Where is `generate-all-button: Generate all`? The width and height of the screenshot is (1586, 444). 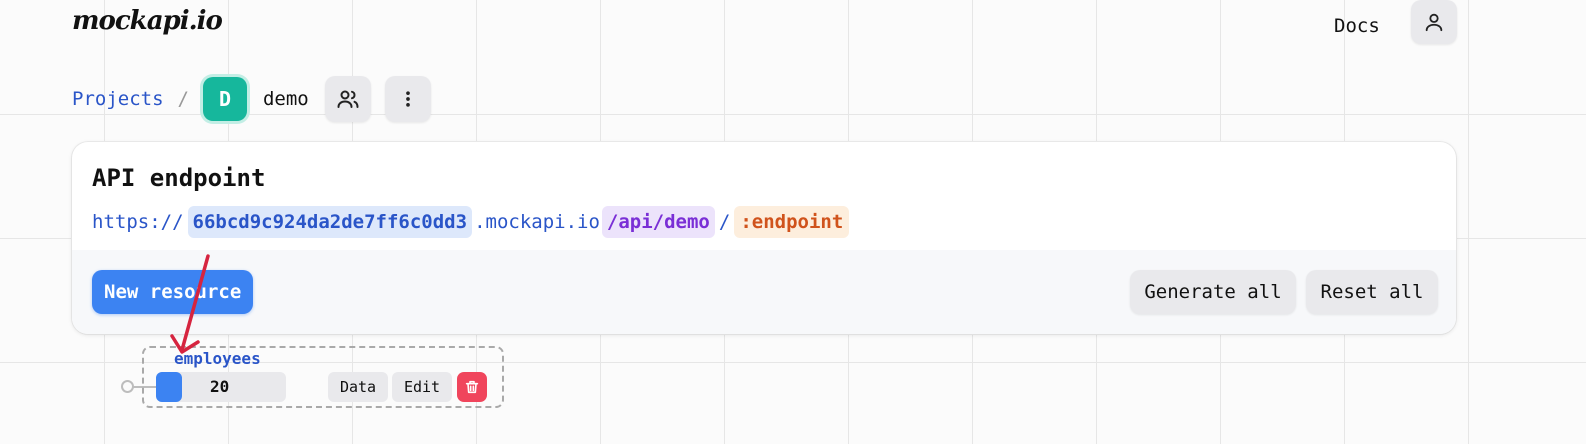 generate-all-button: Generate all is located at coordinates (1213, 292).